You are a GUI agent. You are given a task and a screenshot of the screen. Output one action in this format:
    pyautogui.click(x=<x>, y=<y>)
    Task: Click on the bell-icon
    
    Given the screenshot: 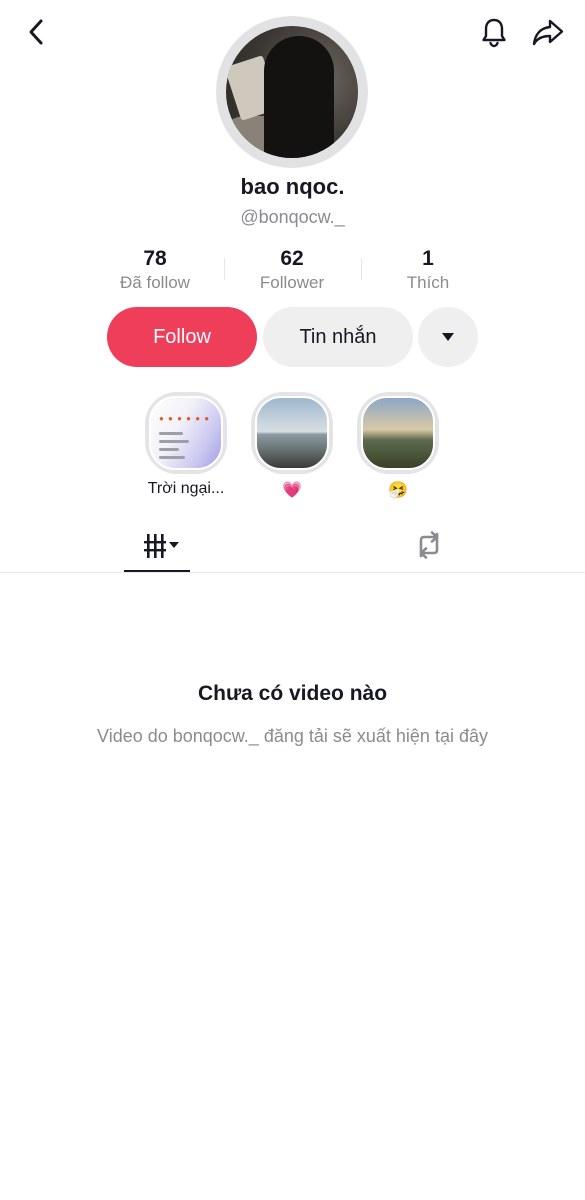 What is the action you would take?
    pyautogui.click(x=494, y=33)
    